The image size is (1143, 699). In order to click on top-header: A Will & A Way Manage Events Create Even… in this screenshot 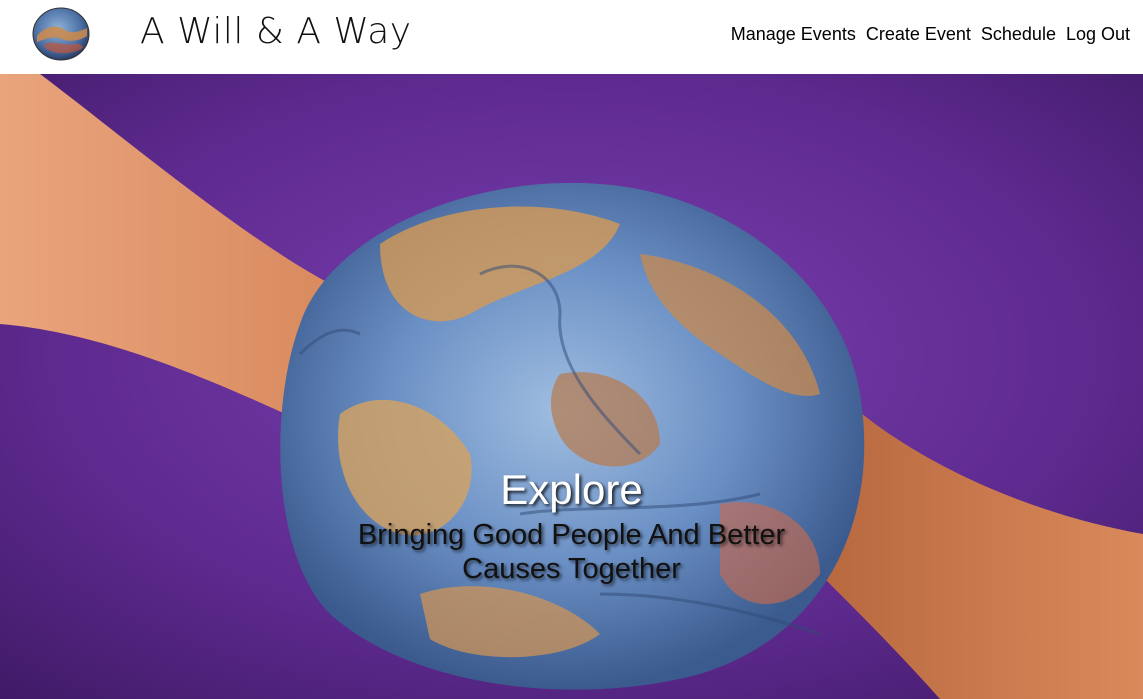, I will do `click(571, 37)`.